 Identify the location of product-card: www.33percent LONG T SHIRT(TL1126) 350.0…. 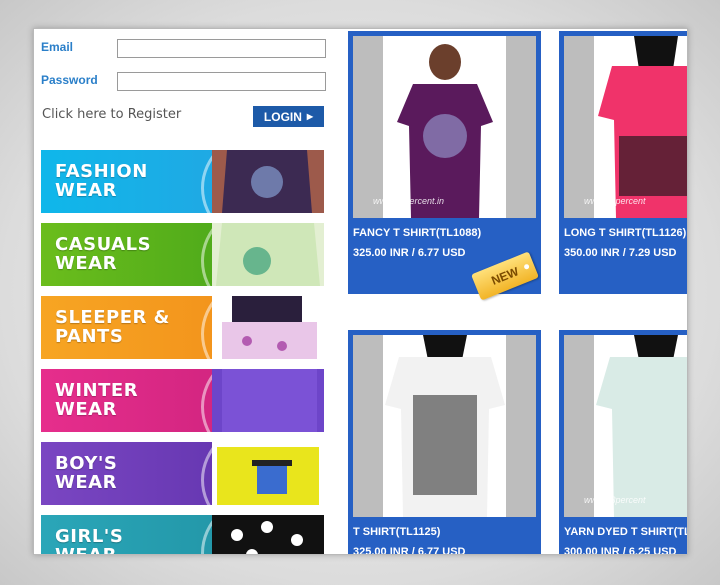
(623, 162).